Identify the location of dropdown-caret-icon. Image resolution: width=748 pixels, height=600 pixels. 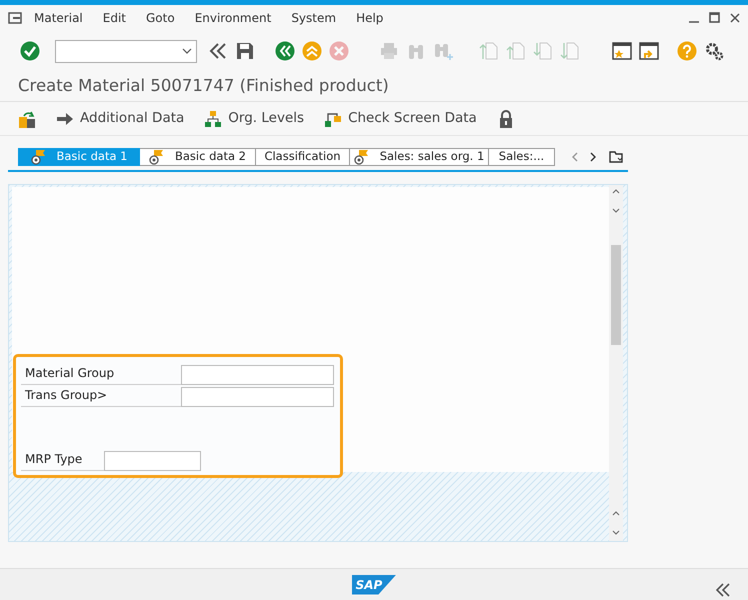
(187, 51).